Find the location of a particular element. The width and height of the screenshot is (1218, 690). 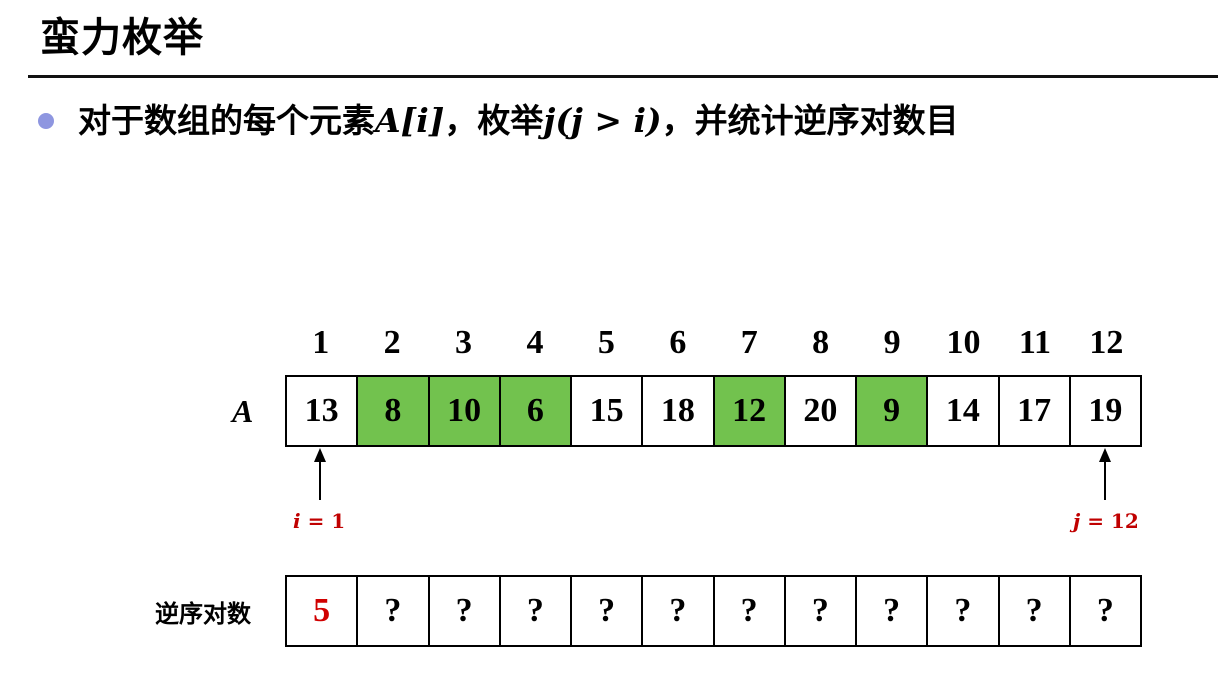

bullet-text: 对于数组的每个元素A[i]，枚举j(j > i)，并统计逆序对数目 is located at coordinates (518, 121).